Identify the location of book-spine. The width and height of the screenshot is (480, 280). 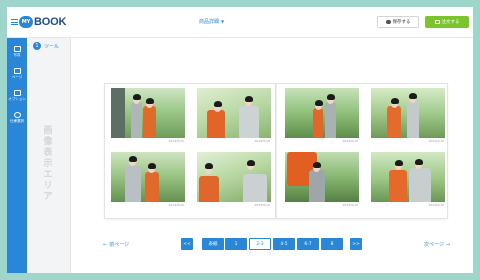
(276, 151).